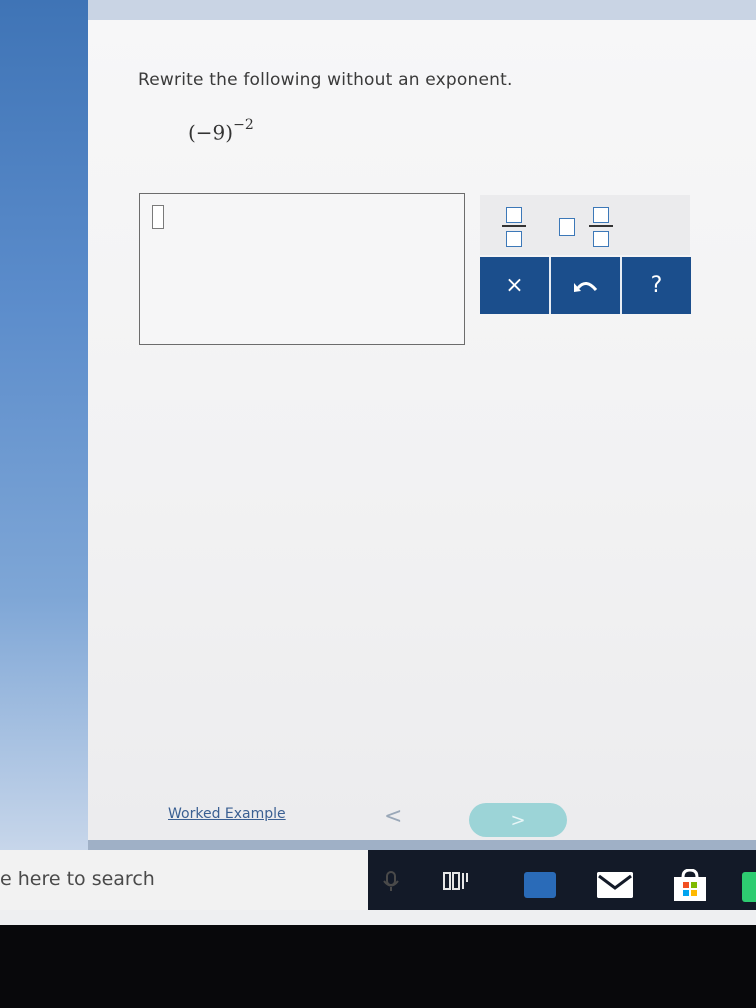  Describe the element at coordinates (302, 269) in the screenshot. I see `answer-input` at that location.